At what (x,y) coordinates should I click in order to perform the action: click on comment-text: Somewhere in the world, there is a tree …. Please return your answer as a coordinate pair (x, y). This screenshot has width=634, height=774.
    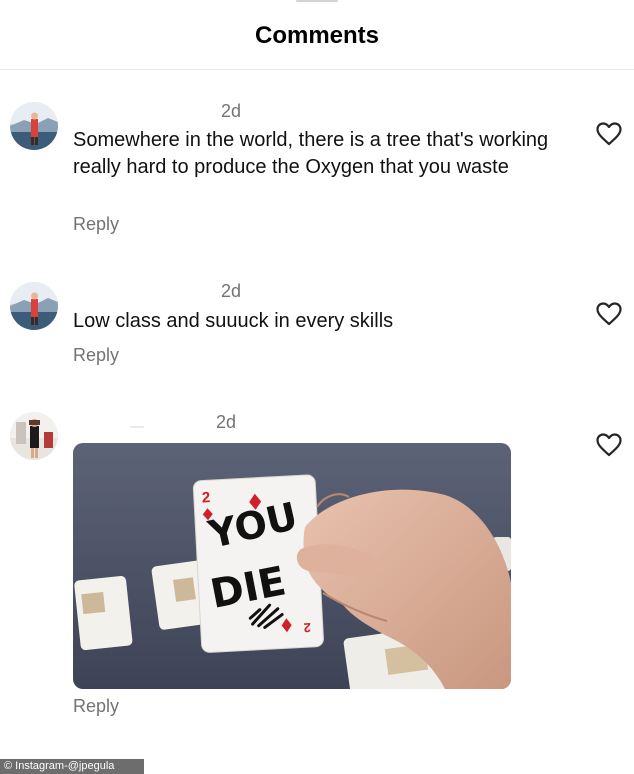
    Looking at the image, I should click on (311, 153).